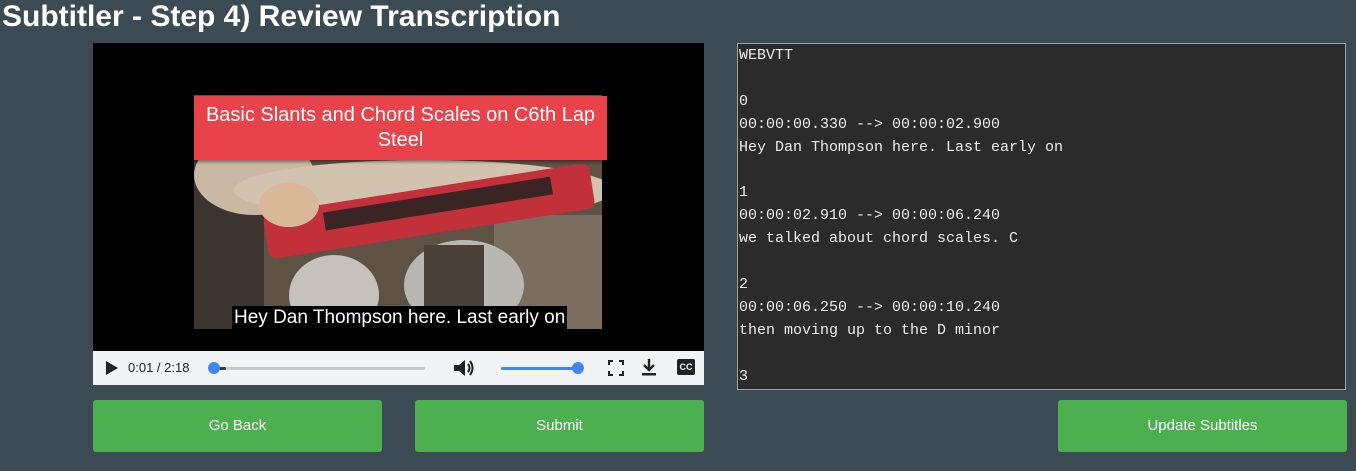 The width and height of the screenshot is (1356, 471). I want to click on video-controls: 0:01 / 2:18 CC, so click(398, 368).